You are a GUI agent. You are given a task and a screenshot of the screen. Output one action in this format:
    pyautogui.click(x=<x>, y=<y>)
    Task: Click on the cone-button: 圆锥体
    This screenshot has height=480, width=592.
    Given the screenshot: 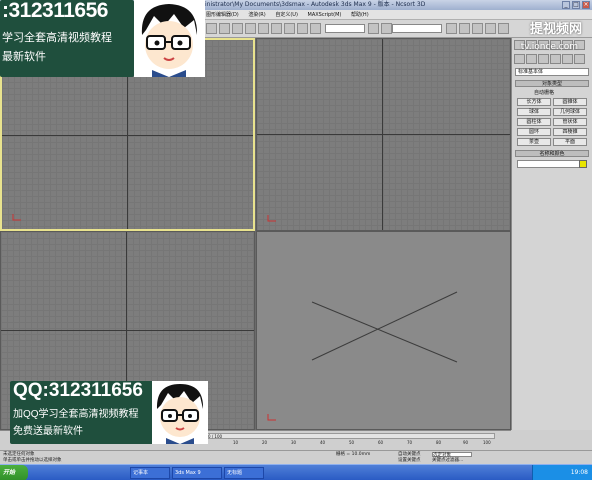 What is the action you would take?
    pyautogui.click(x=570, y=102)
    